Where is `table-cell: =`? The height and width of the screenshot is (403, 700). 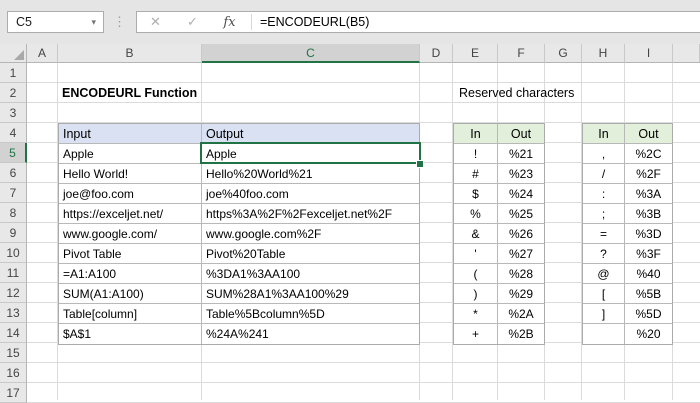
table-cell: = is located at coordinates (604, 233).